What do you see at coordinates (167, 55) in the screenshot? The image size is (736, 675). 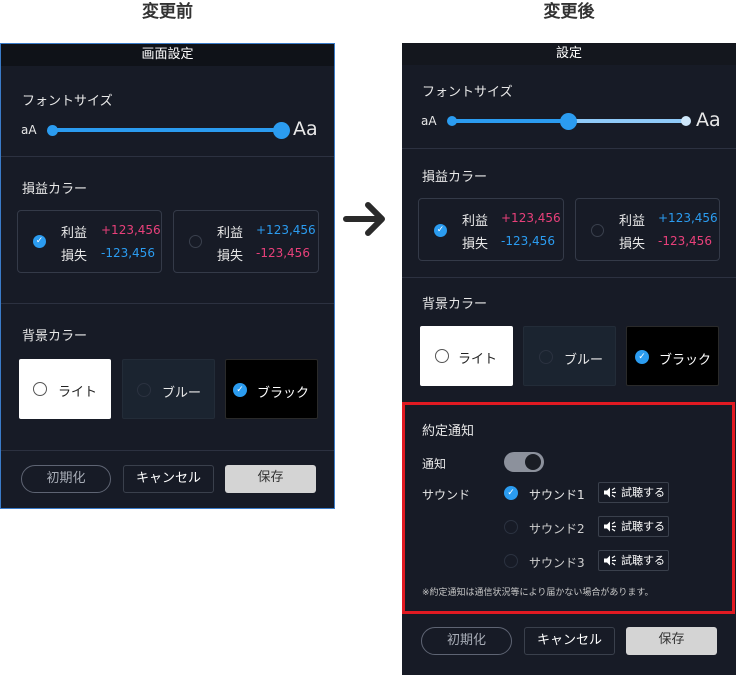 I see `panel-title: 画面設定` at bounding box center [167, 55].